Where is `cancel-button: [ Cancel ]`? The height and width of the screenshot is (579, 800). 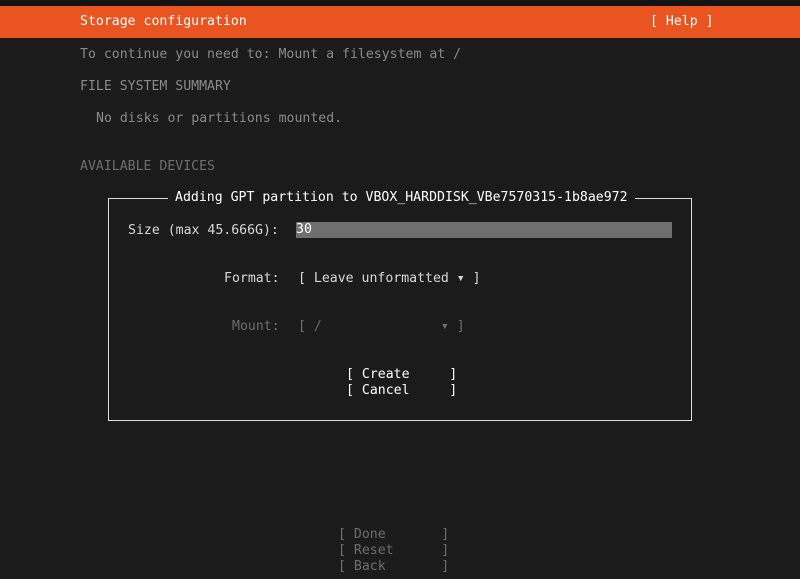 cancel-button: [ Cancel ] is located at coordinates (401, 391).